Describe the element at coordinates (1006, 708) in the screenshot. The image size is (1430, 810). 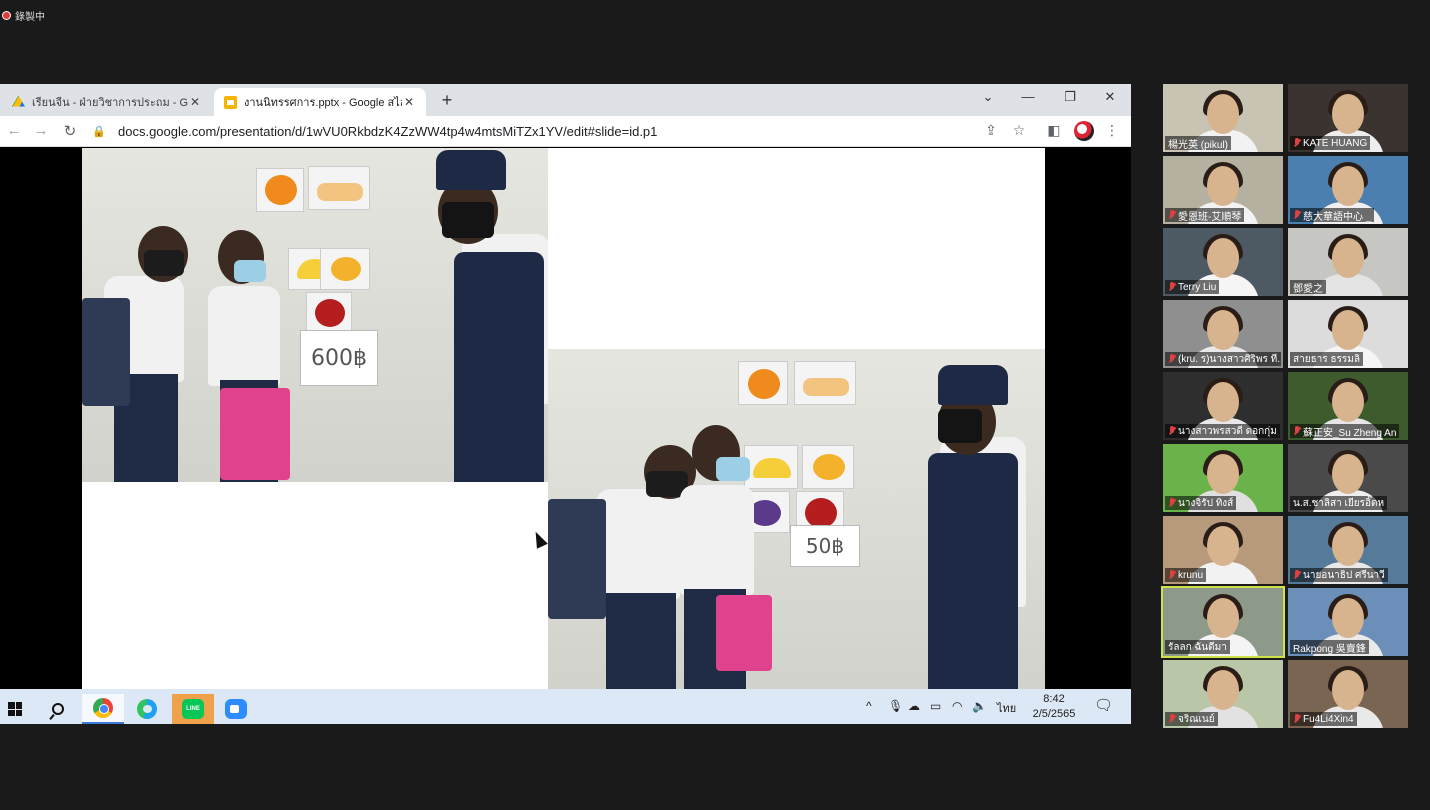
I see `language-indicator: ไทย` at that location.